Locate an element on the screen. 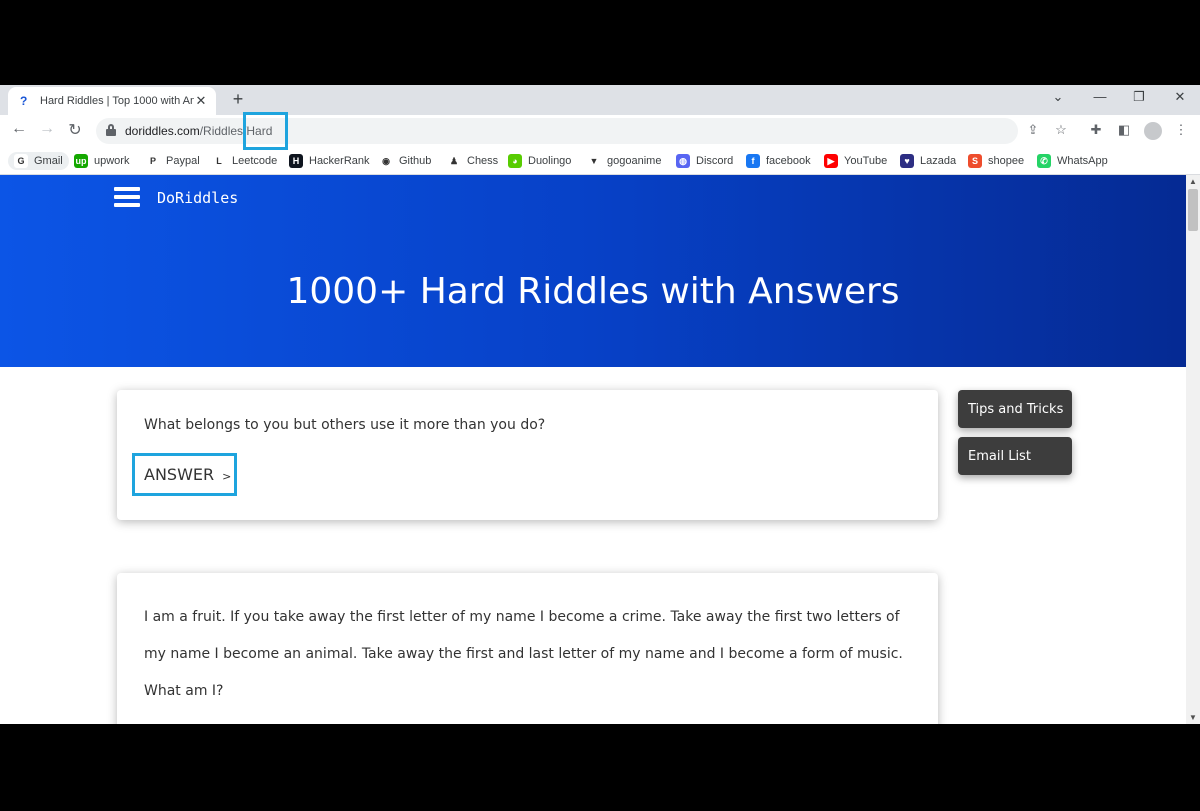 Image resolution: width=1200 pixels, height=811 pixels. menu-icon: ⋮ is located at coordinates (1181, 130).